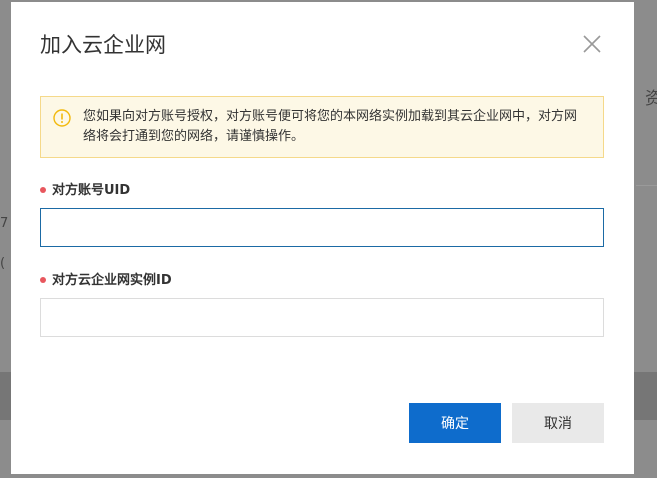 This screenshot has width=657, height=478. What do you see at coordinates (558, 423) in the screenshot?
I see `cancel-button: 取消` at bounding box center [558, 423].